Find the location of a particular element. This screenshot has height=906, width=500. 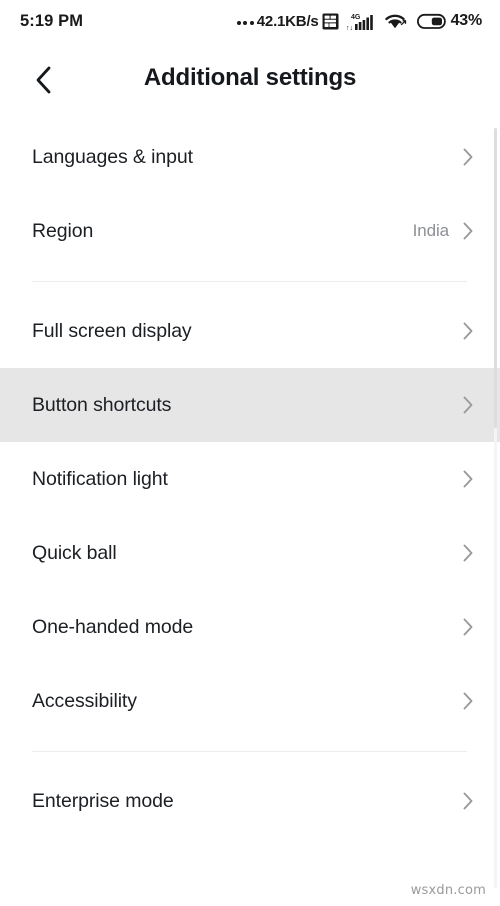

app-bar: Additional settings is located at coordinates (250, 81).